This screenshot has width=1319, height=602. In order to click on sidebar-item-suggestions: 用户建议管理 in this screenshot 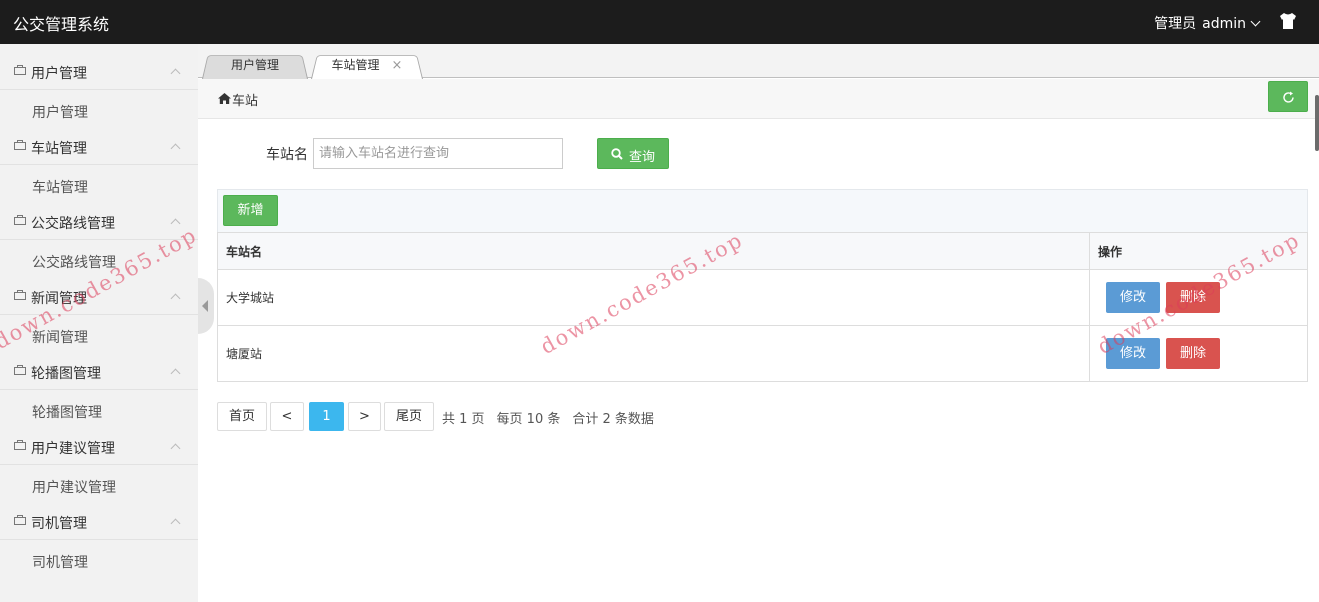, I will do `click(99, 442)`.